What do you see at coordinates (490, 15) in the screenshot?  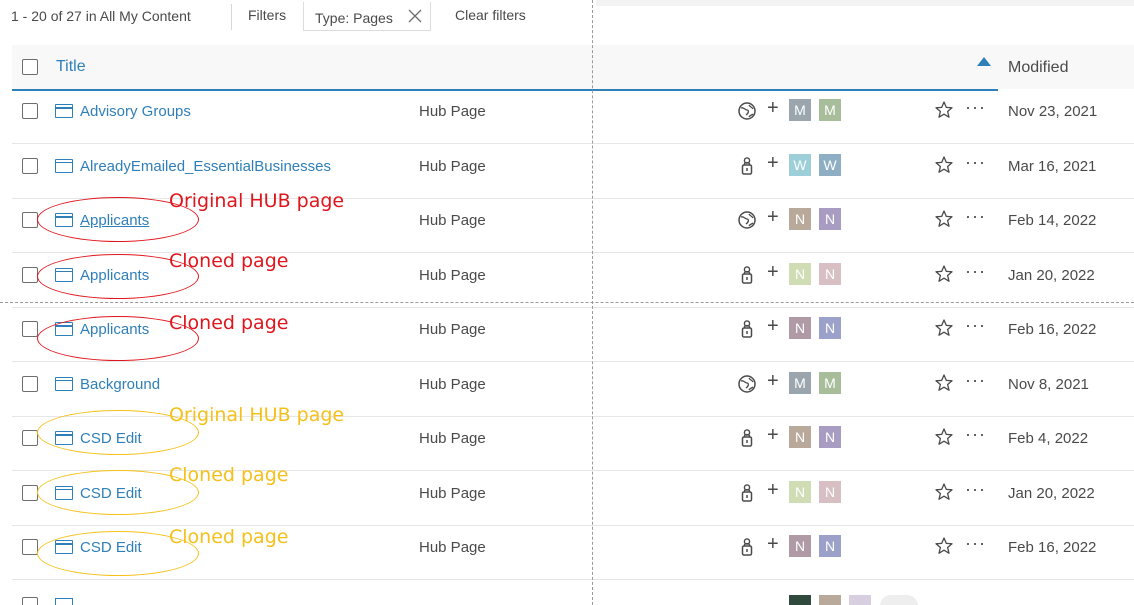 I see `clear-filters-button: Clear filters` at bounding box center [490, 15].